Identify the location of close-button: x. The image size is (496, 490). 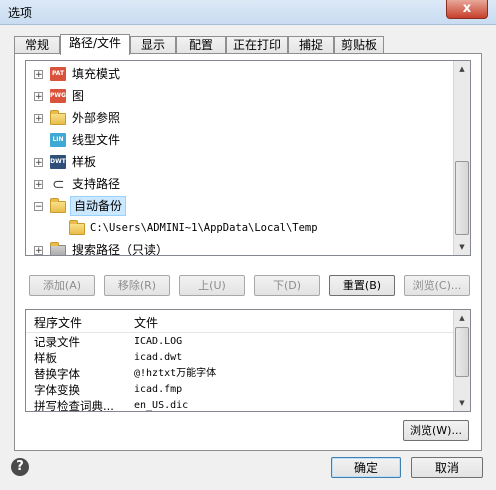
(467, 9).